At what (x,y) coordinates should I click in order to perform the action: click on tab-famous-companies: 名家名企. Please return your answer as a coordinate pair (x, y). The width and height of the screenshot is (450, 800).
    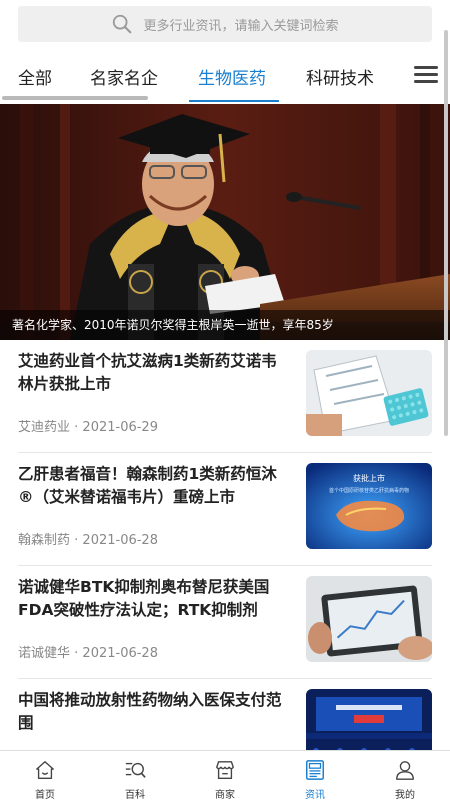
    Looking at the image, I should click on (124, 76).